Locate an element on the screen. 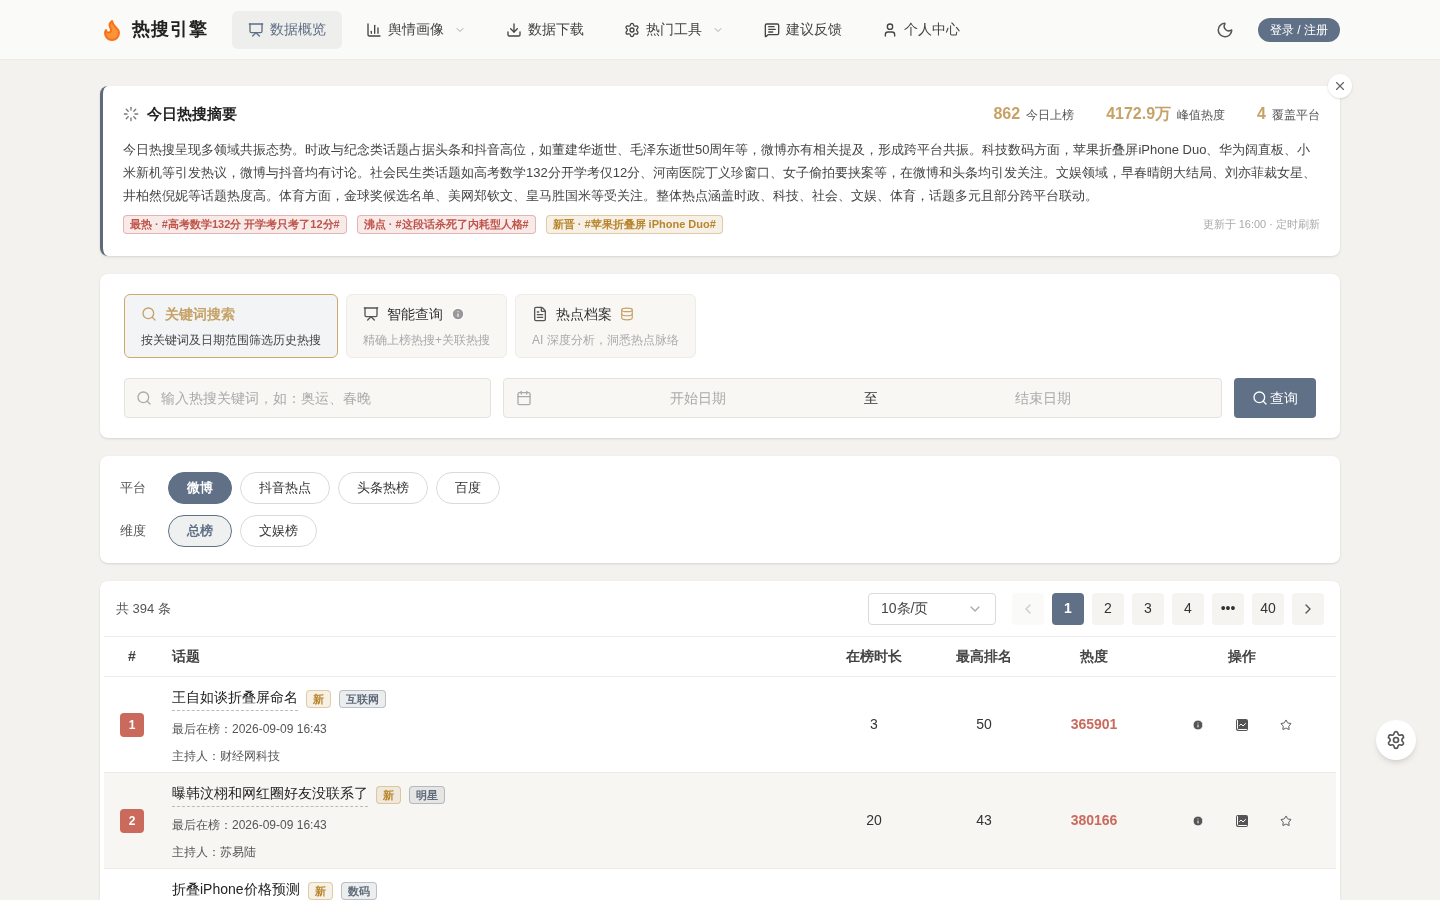 The height and width of the screenshot is (900, 1440). best-rank-cell-text: 43 is located at coordinates (984, 820).